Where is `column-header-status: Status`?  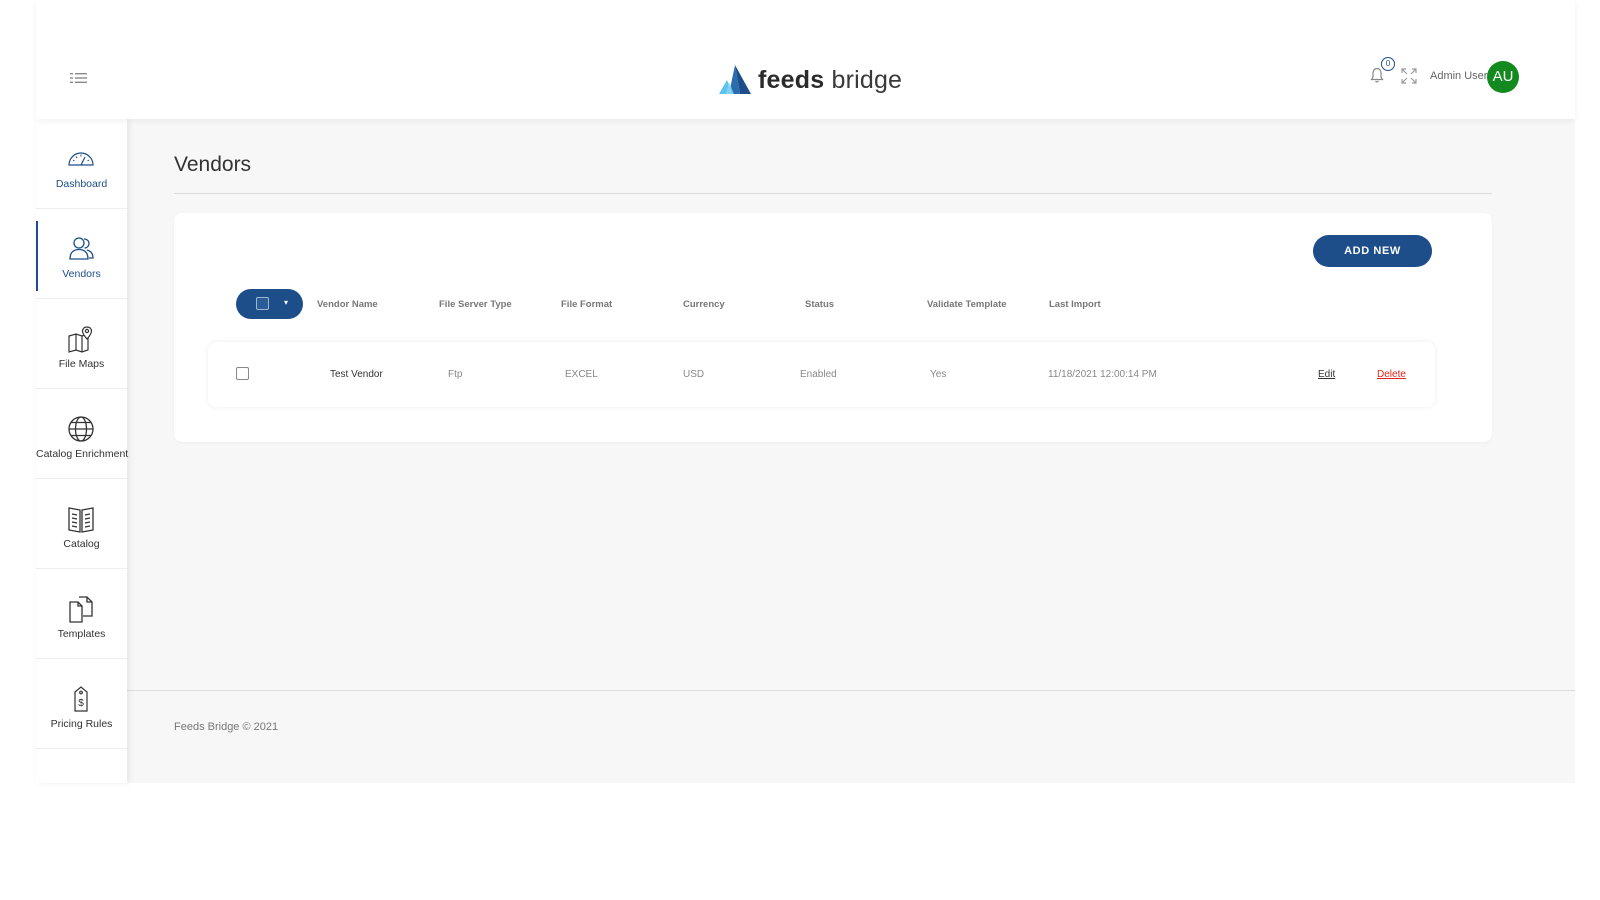 column-header-status: Status is located at coordinates (819, 304).